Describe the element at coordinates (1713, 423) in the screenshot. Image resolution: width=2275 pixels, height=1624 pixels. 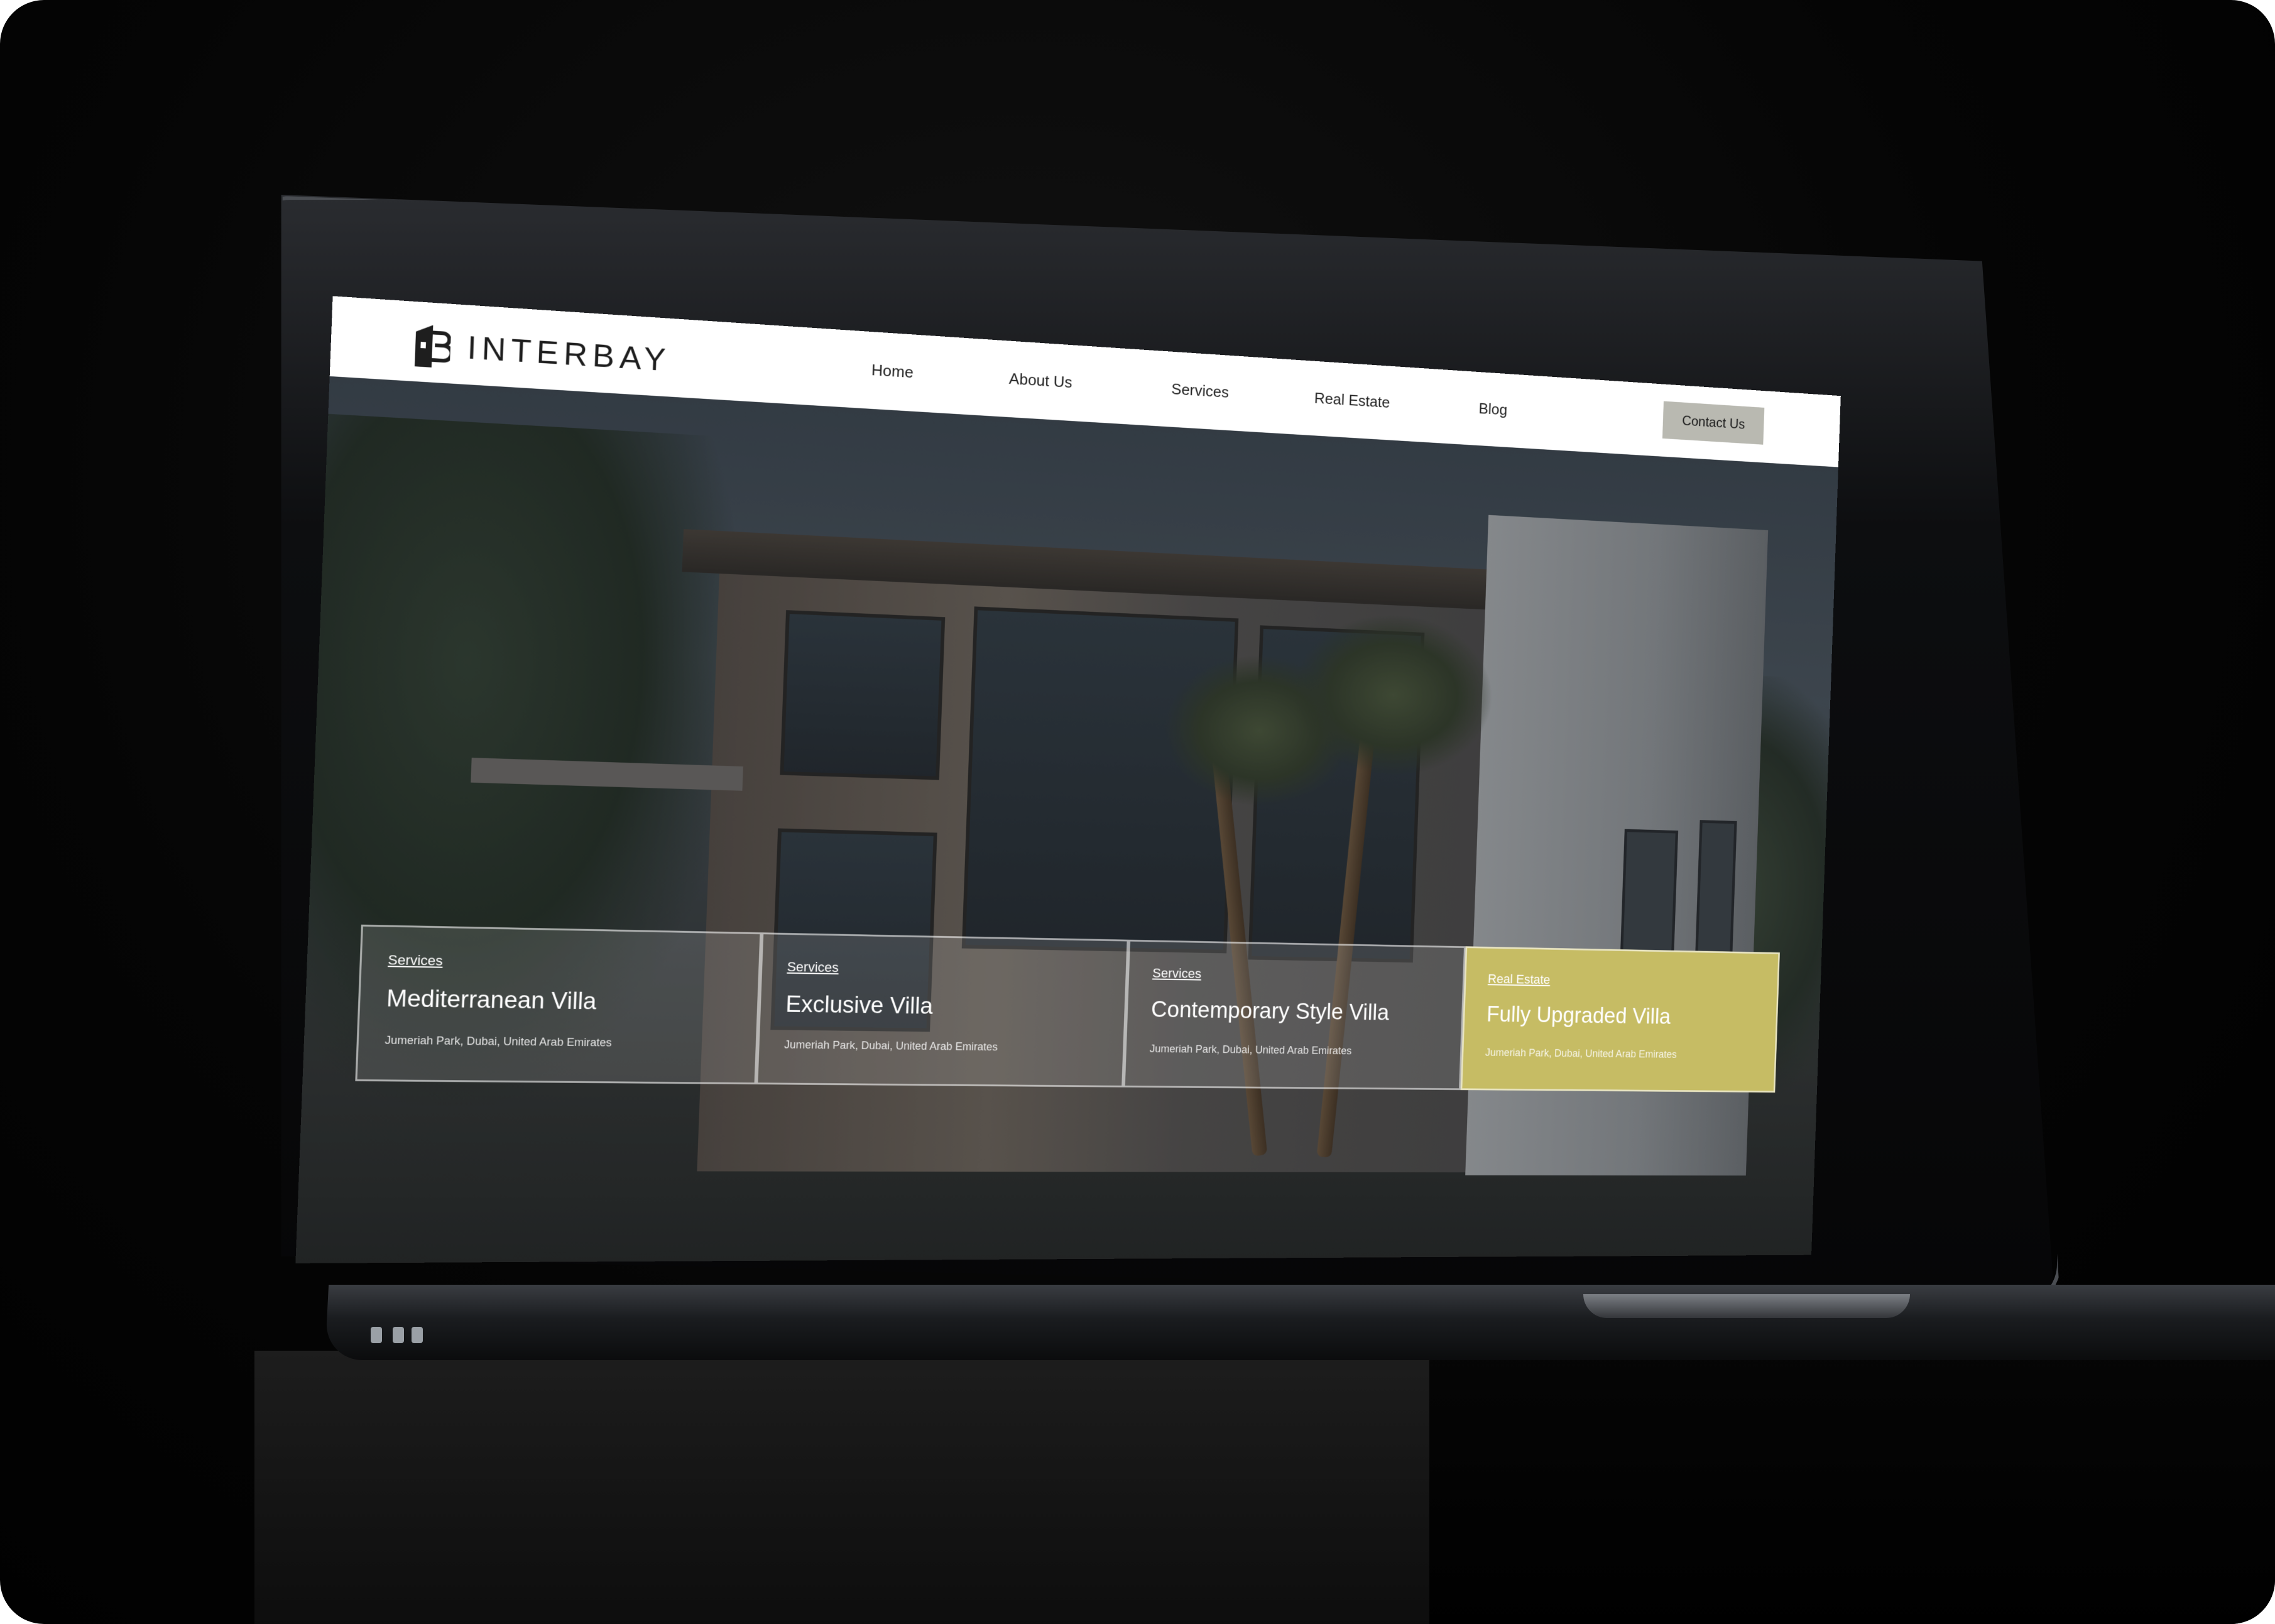
I see `contact-us-button: Contact Us` at that location.